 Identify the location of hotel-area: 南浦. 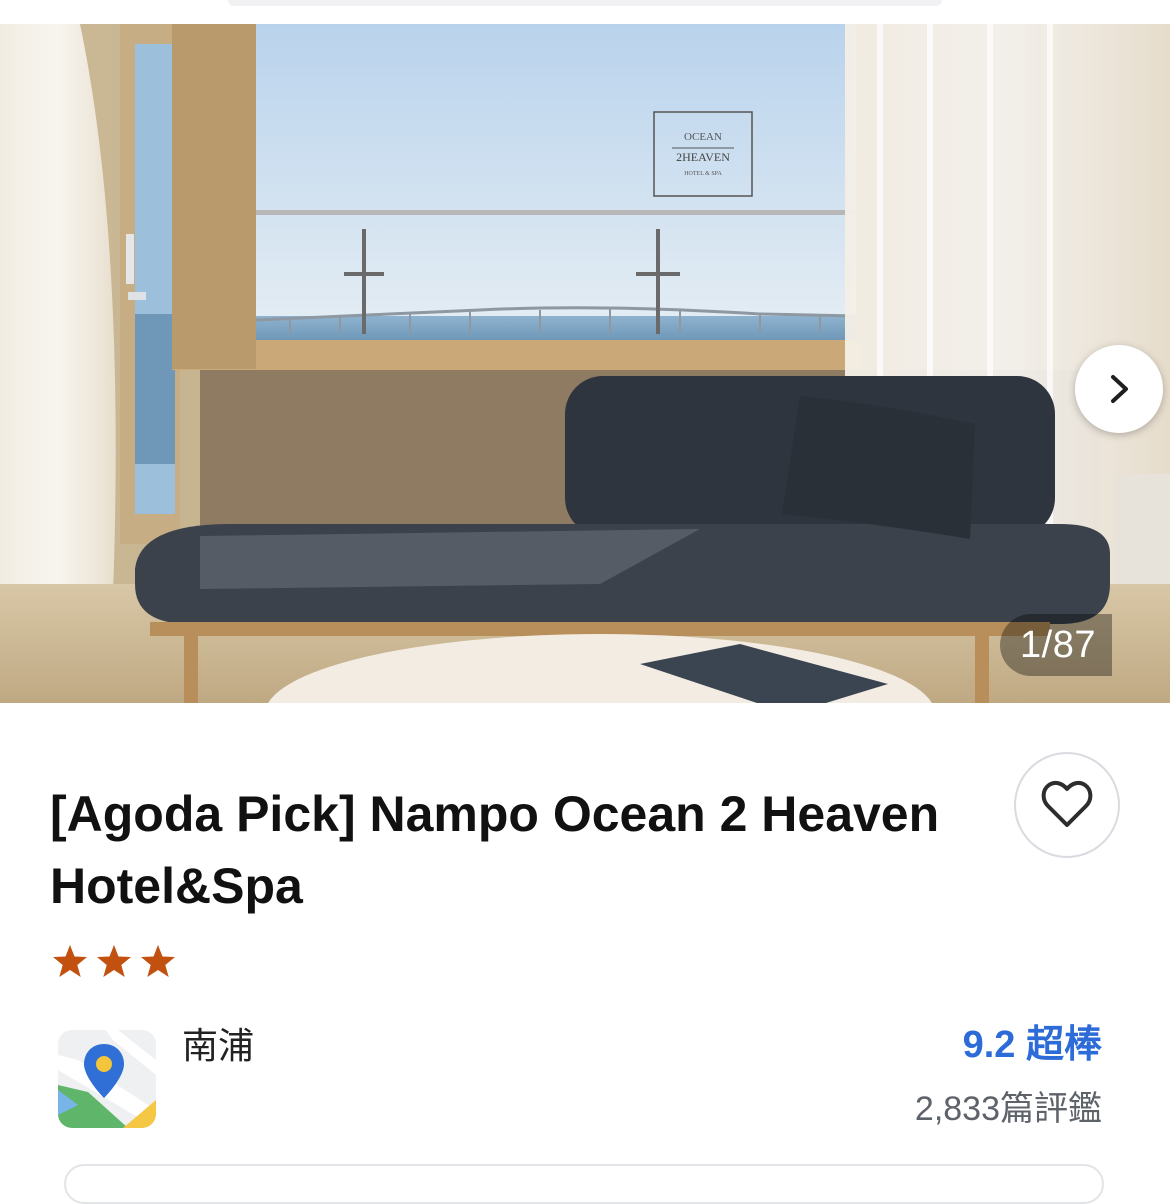
(218, 1045).